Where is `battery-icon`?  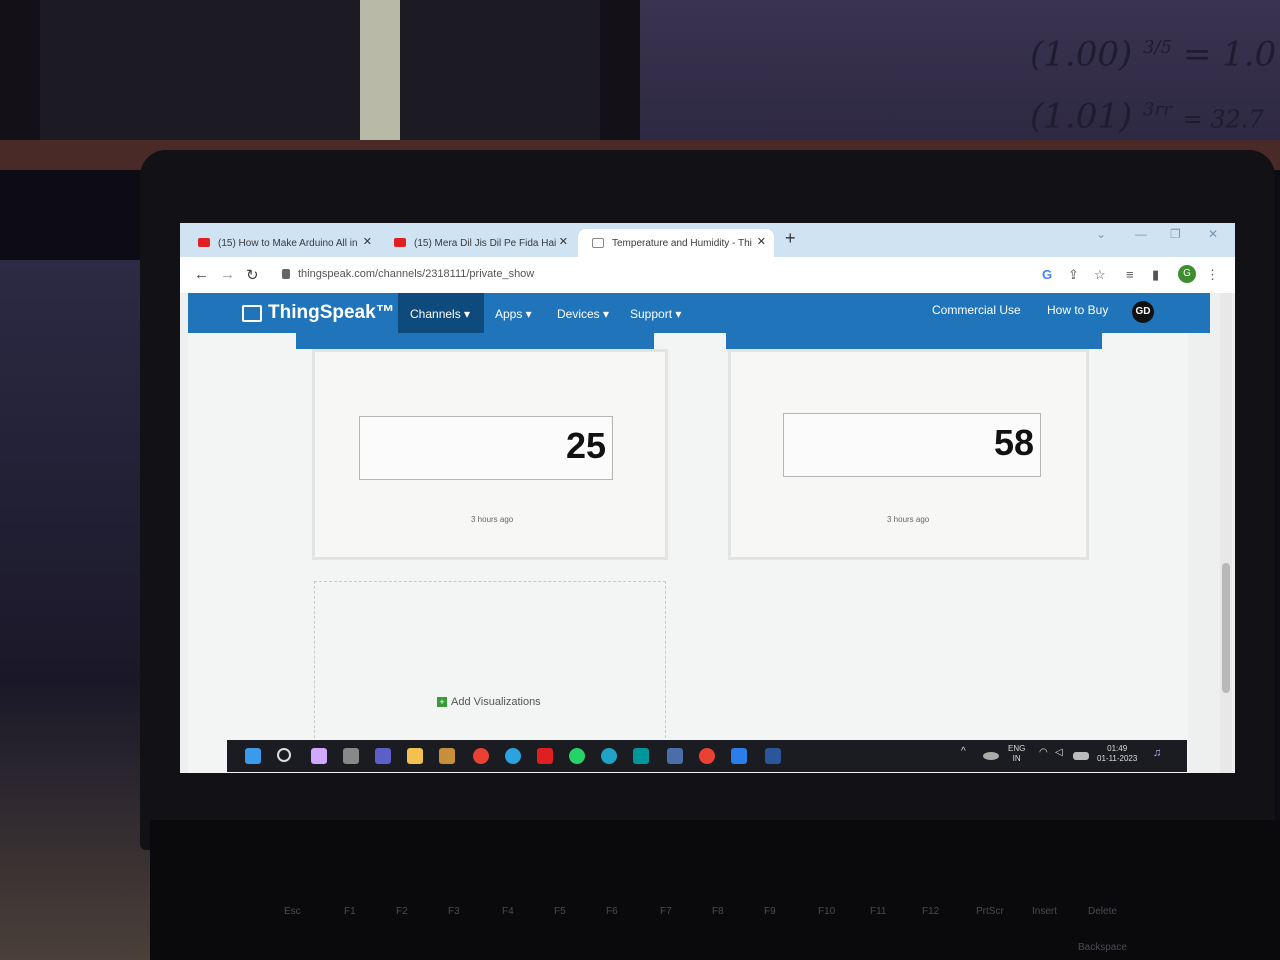 battery-icon is located at coordinates (1081, 756).